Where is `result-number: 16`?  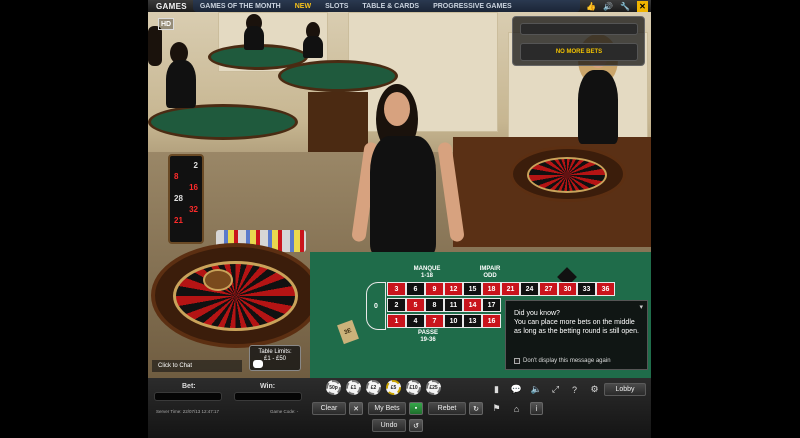
result-number: 16 is located at coordinates (193, 187).